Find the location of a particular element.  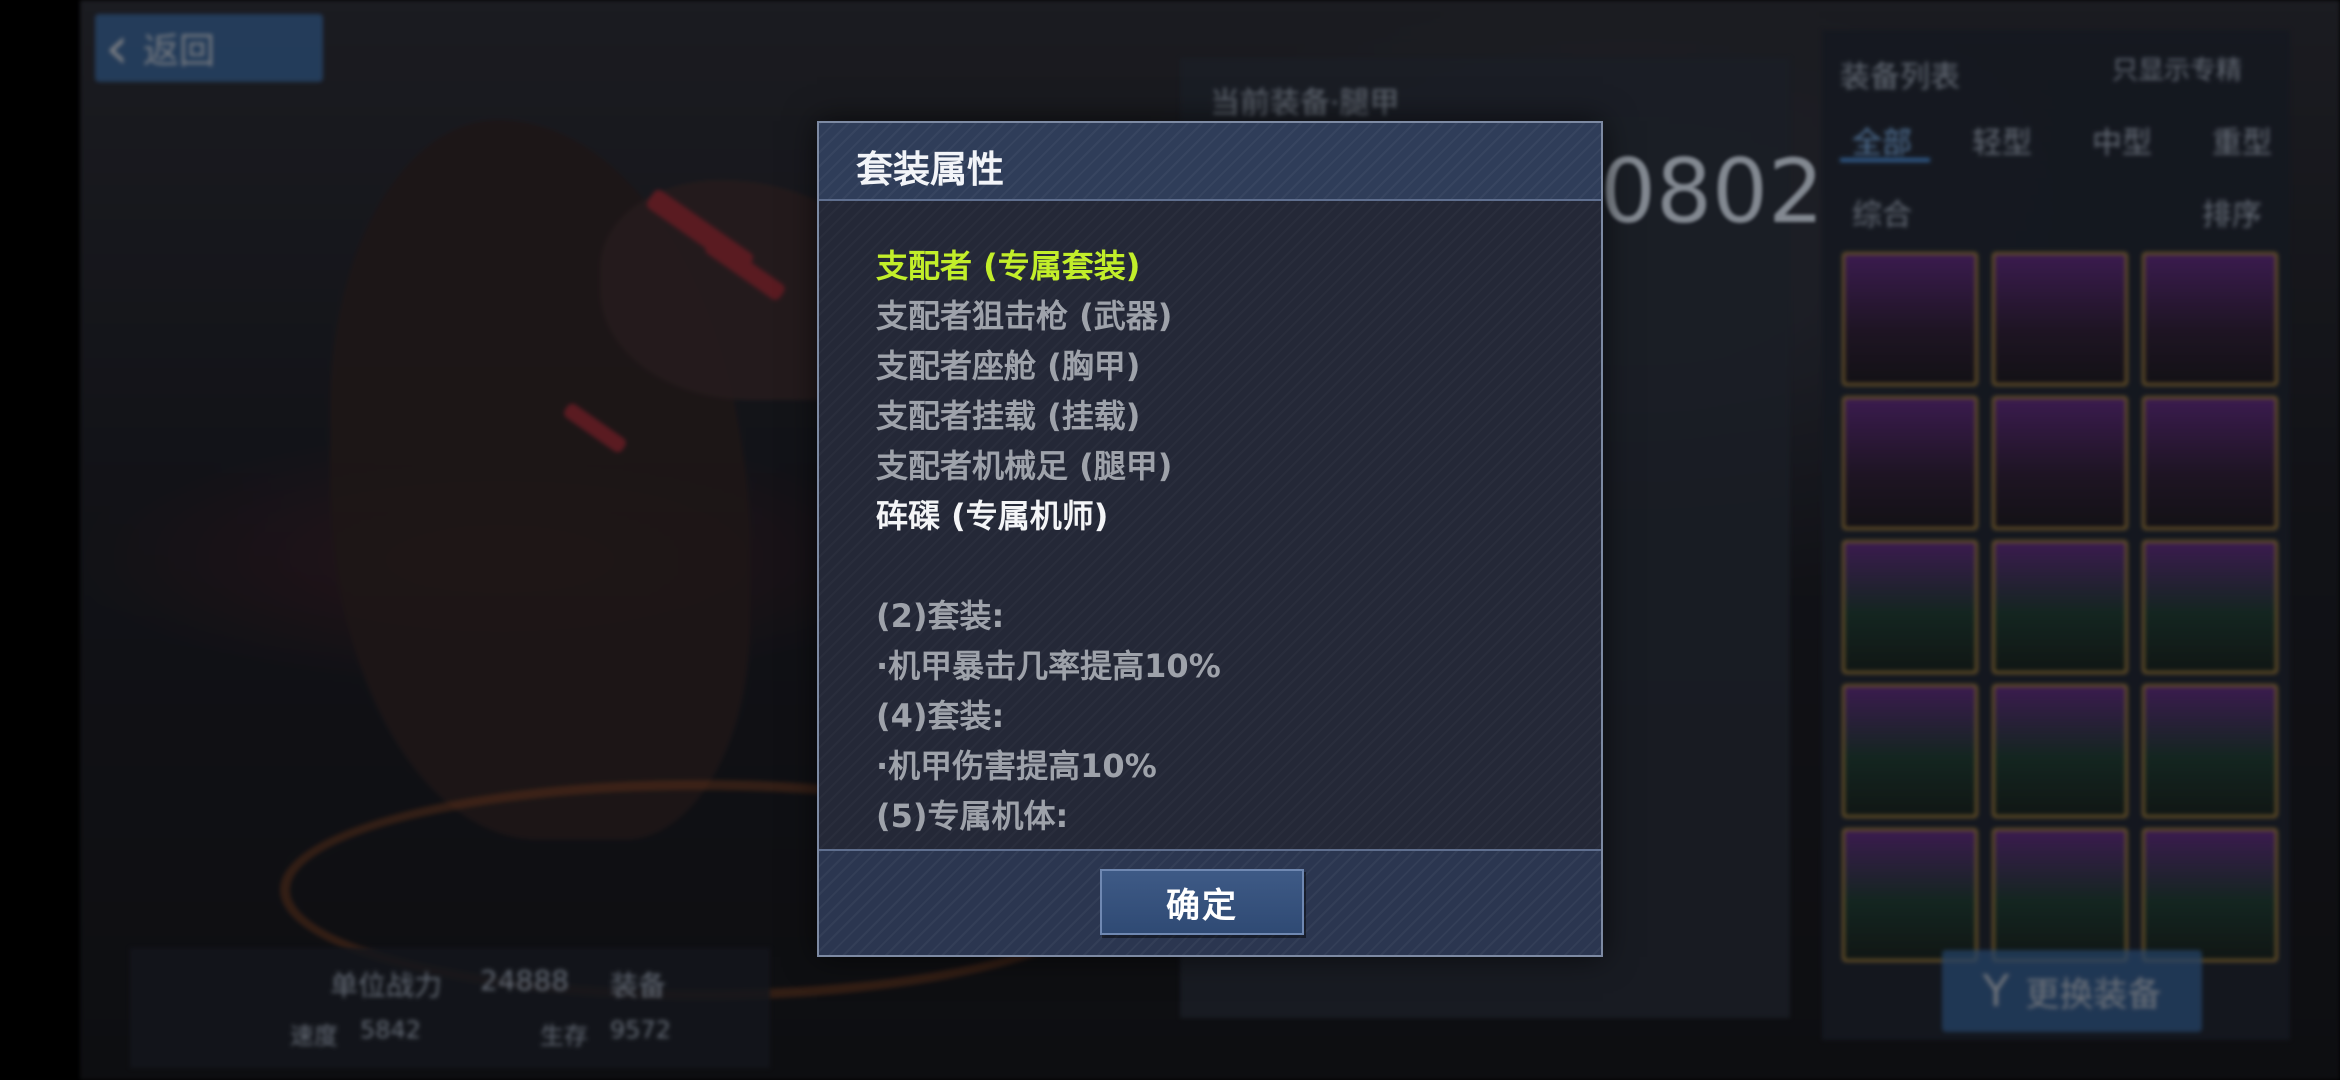

confirm-button: 确定 is located at coordinates (1202, 902).